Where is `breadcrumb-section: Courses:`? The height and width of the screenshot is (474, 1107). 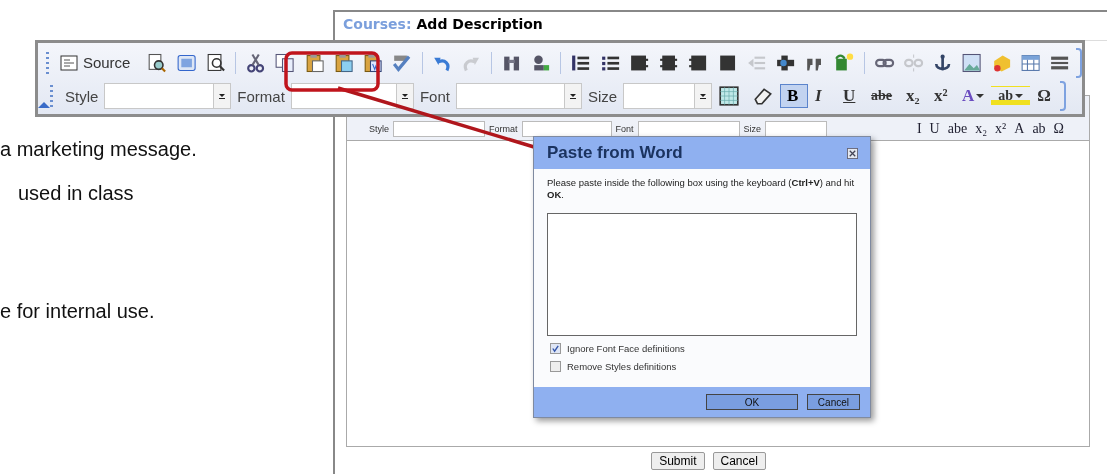
breadcrumb-section: Courses: is located at coordinates (377, 26).